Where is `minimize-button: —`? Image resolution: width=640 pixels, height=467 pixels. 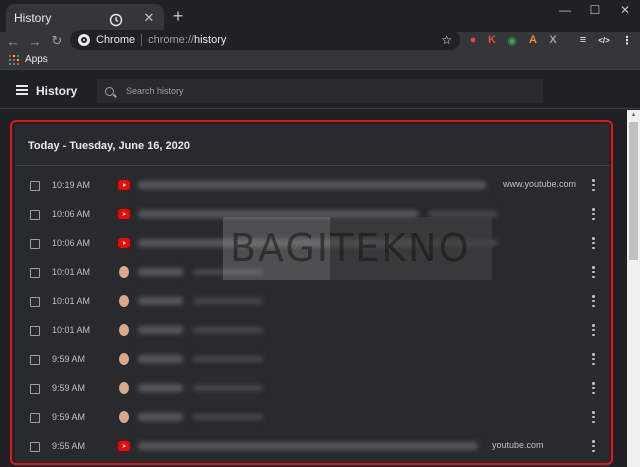
minimize-button: — is located at coordinates (565, 10).